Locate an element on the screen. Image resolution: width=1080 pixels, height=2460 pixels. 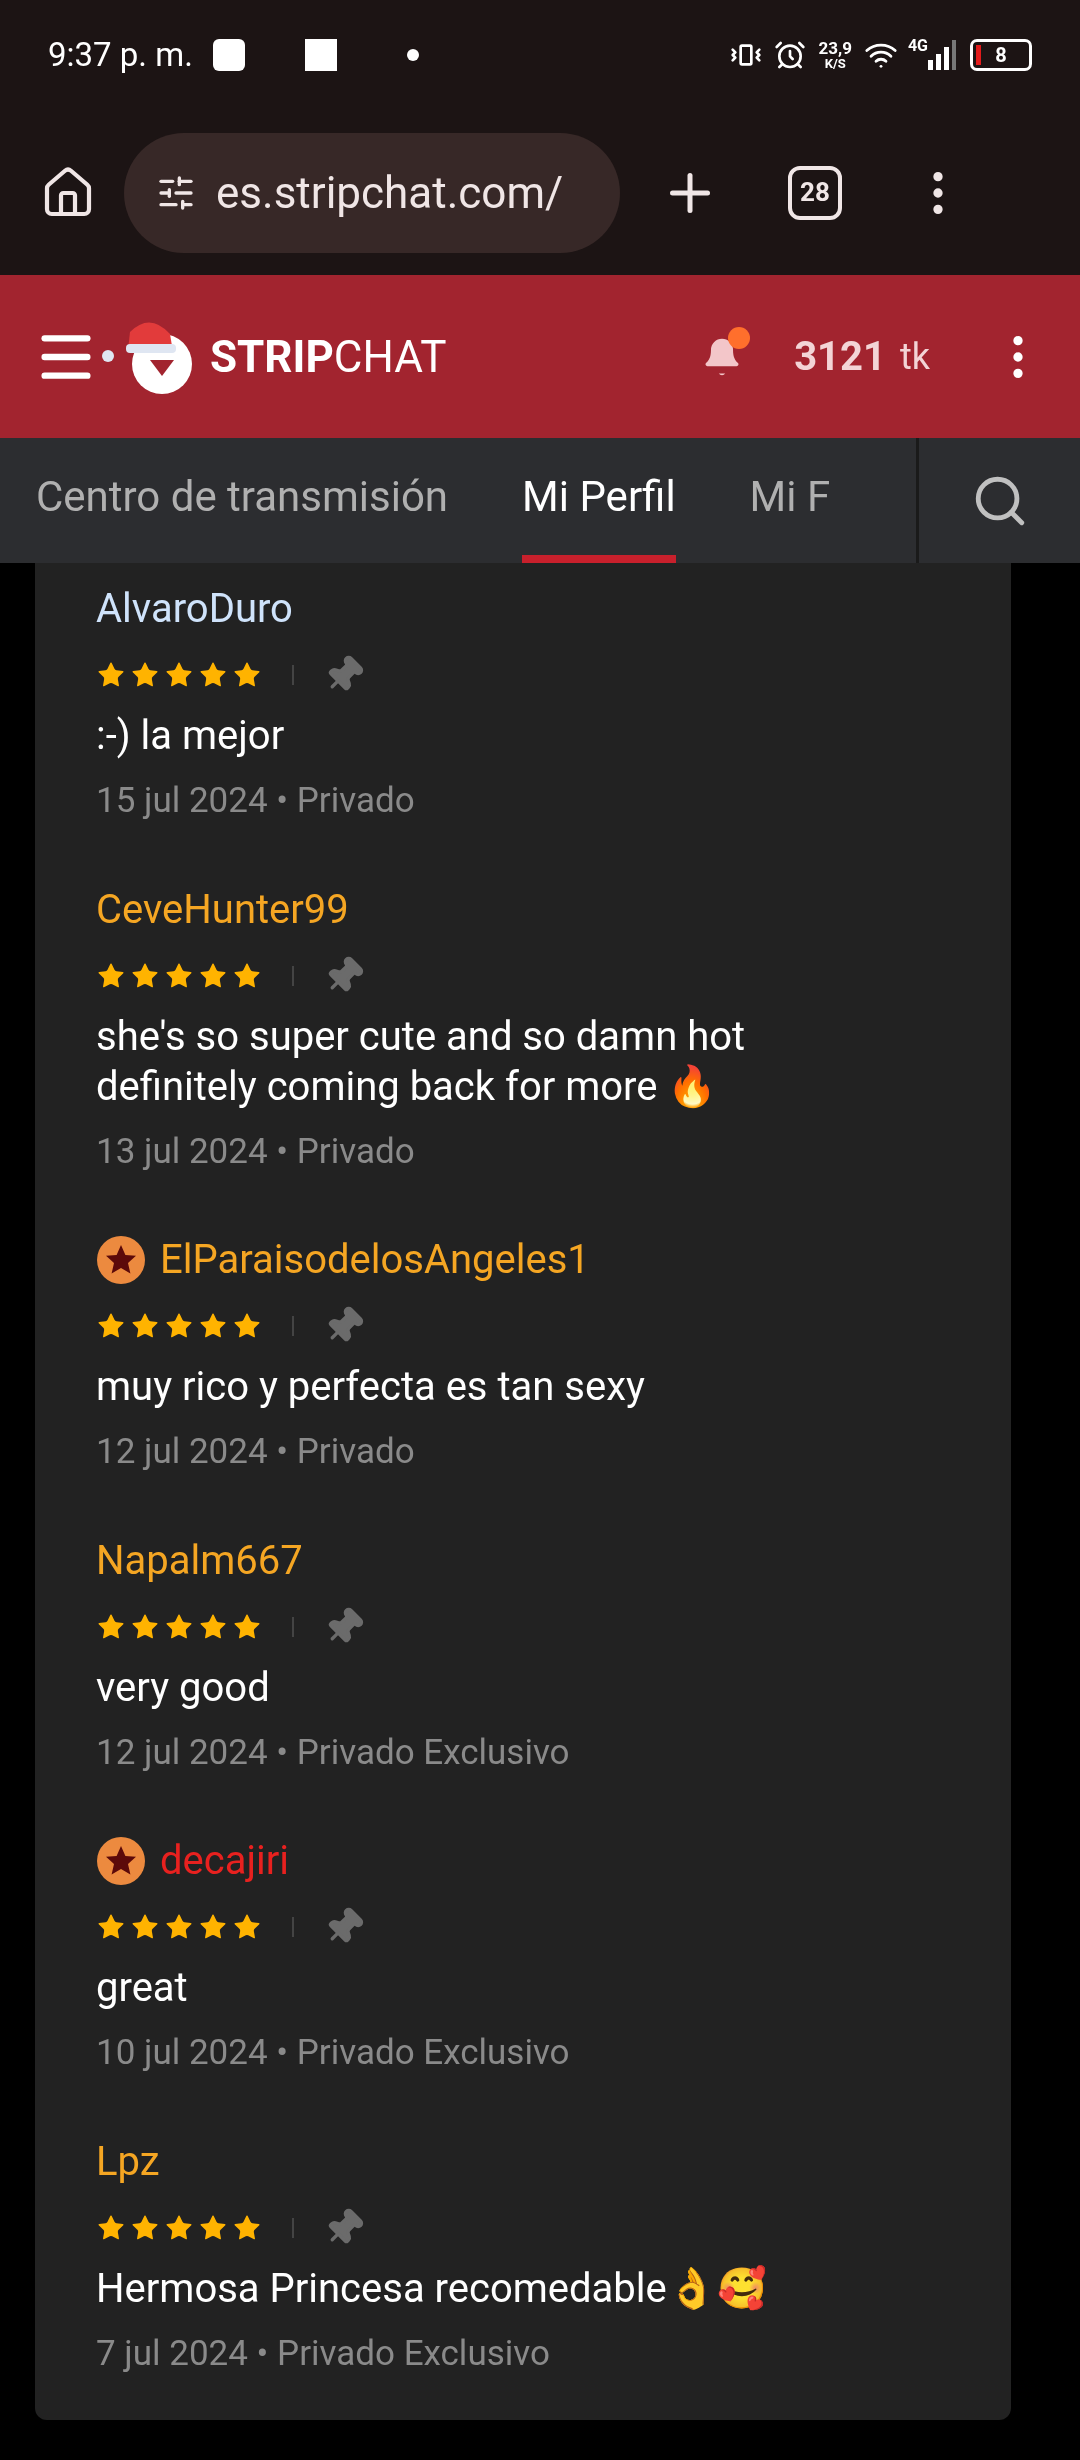
address-bar: es.stripchat.com/ is located at coordinates (372, 192).